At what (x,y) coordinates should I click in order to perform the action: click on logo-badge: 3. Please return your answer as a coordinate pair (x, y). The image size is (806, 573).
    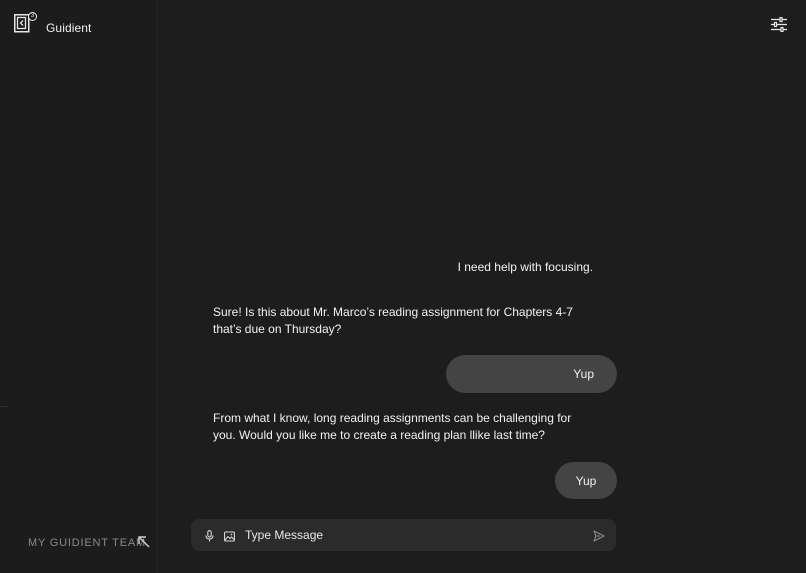
    Looking at the image, I should click on (32, 16).